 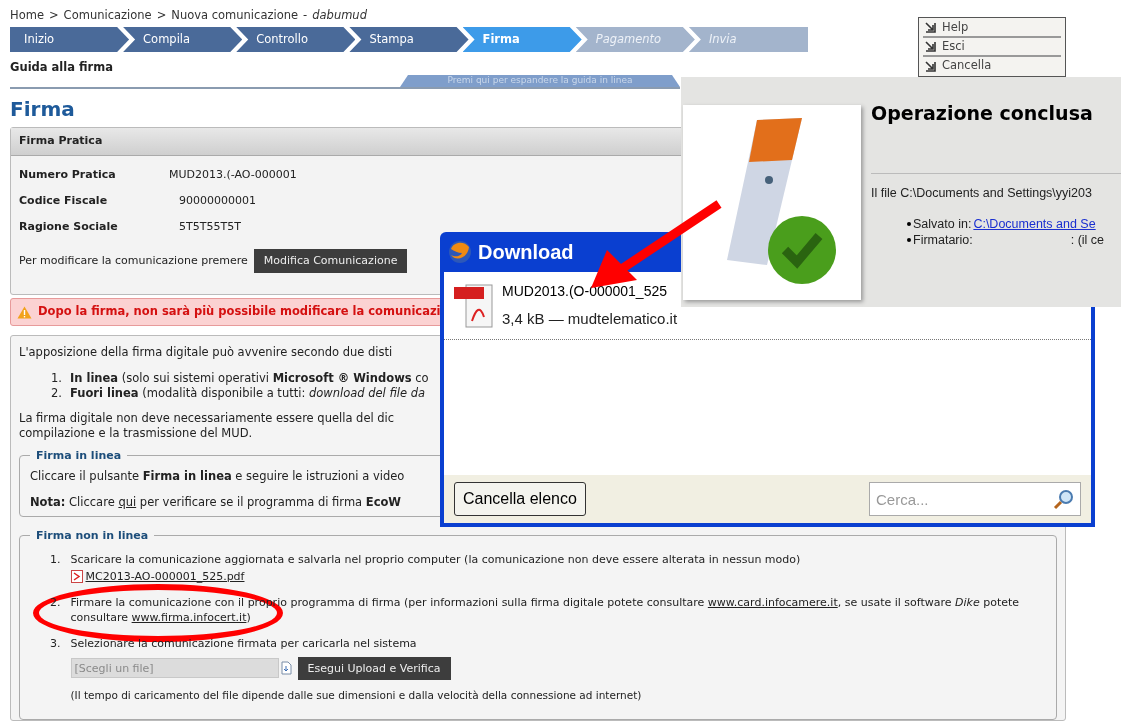 What do you see at coordinates (239, 312) in the screenshot?
I see `warning-text: Dopo la firma, non sarà più possibile modificare la comunicazi` at bounding box center [239, 312].